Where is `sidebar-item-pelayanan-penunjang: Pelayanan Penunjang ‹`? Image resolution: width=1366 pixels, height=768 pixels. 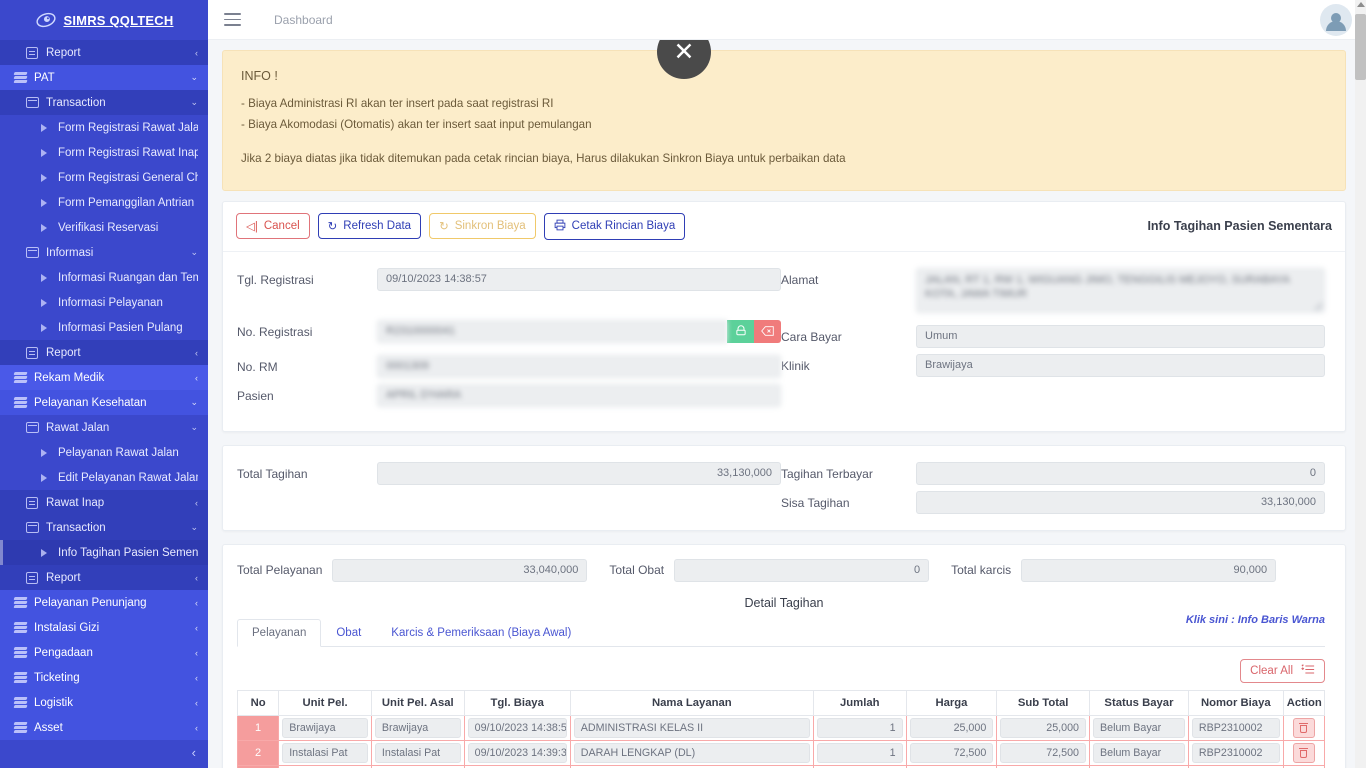 sidebar-item-pelayanan-penunjang: Pelayanan Penunjang ‹ is located at coordinates (104, 602).